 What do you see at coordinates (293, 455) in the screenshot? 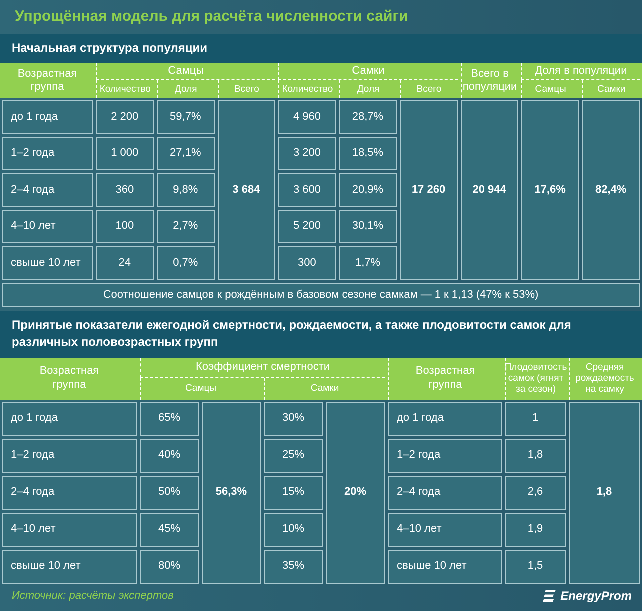
I see `table-cell: 25%` at bounding box center [293, 455].